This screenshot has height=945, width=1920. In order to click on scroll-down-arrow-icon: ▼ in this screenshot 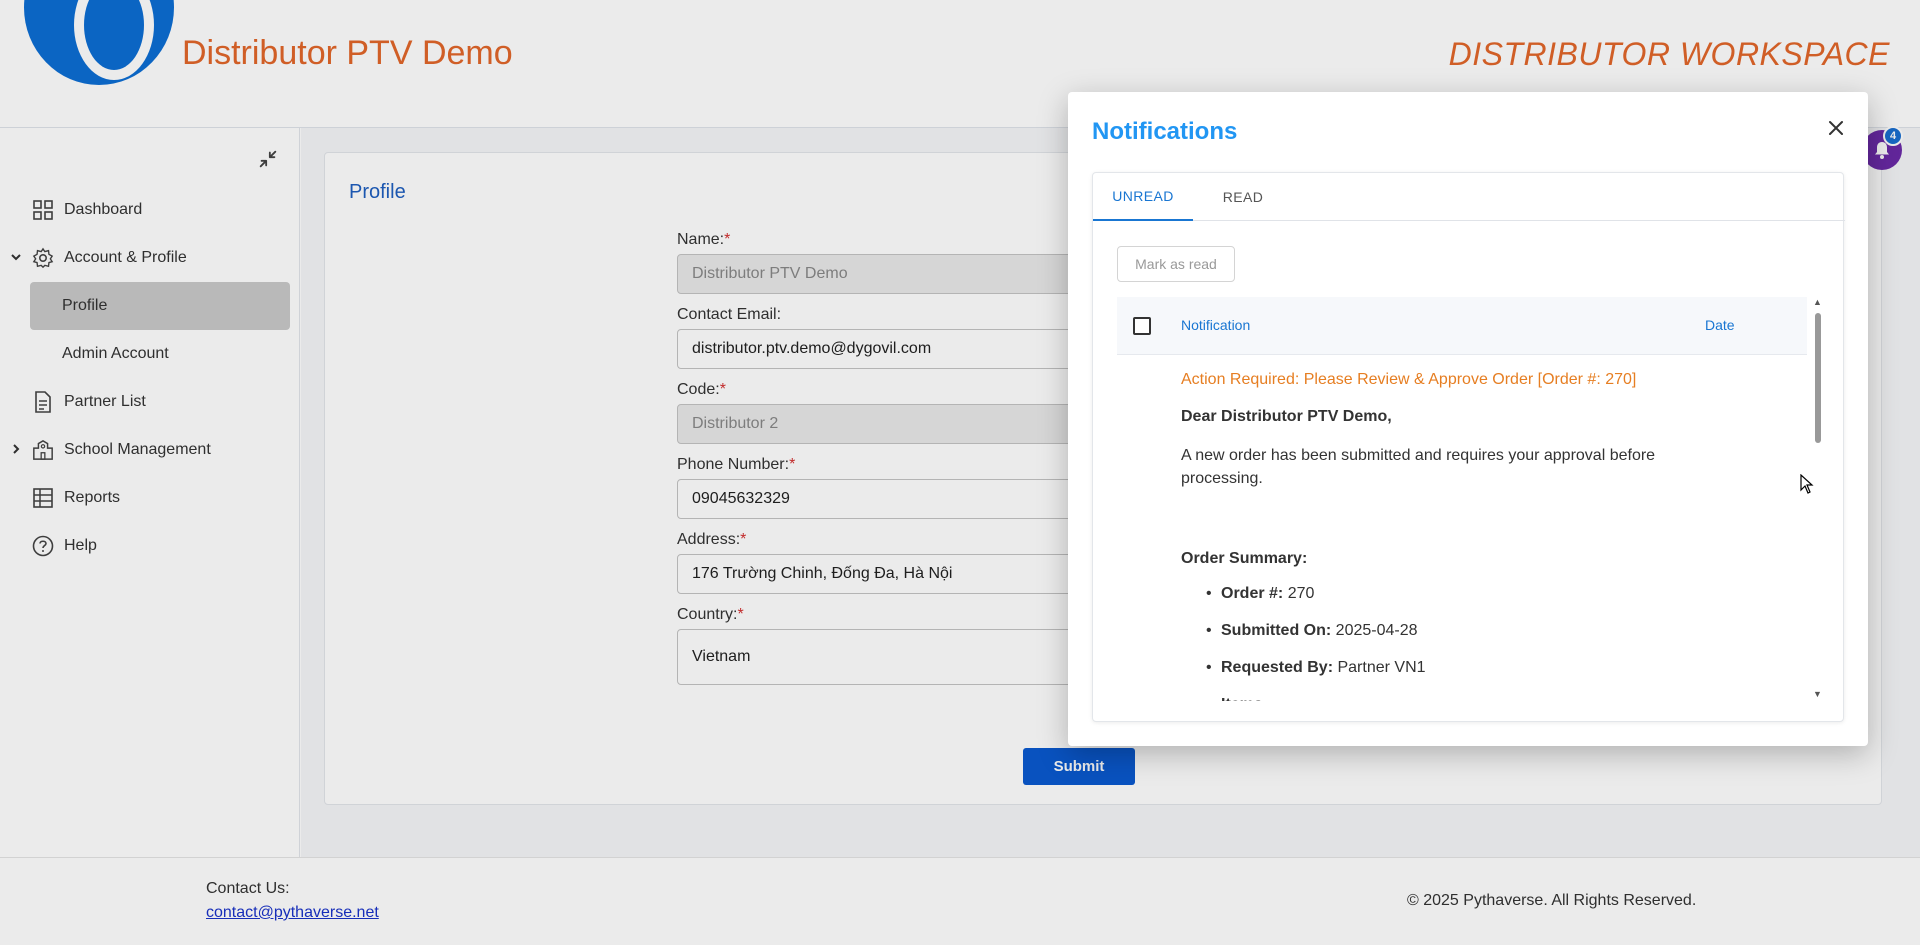, I will do `click(1817, 694)`.